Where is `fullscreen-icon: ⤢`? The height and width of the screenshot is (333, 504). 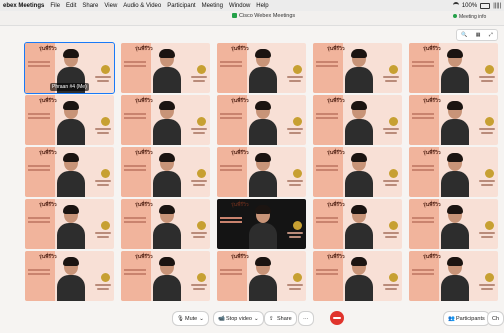 fullscreen-icon: ⤢ is located at coordinates (491, 35).